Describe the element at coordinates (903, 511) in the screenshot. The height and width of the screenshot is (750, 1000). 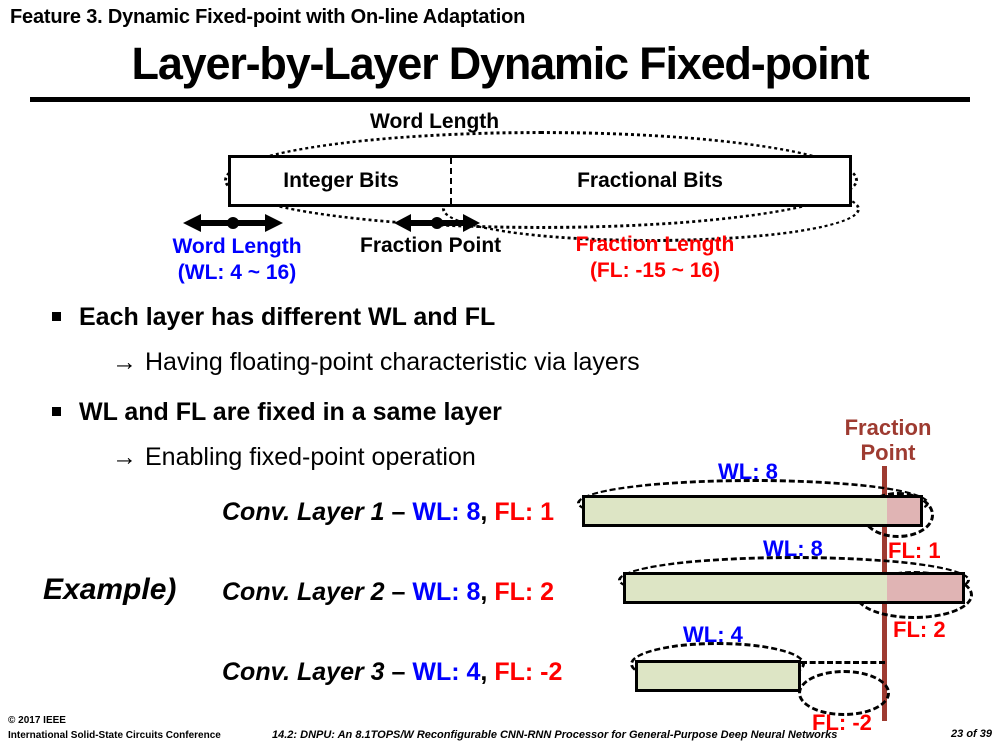
I see `bar-1-fraction-segment` at that location.